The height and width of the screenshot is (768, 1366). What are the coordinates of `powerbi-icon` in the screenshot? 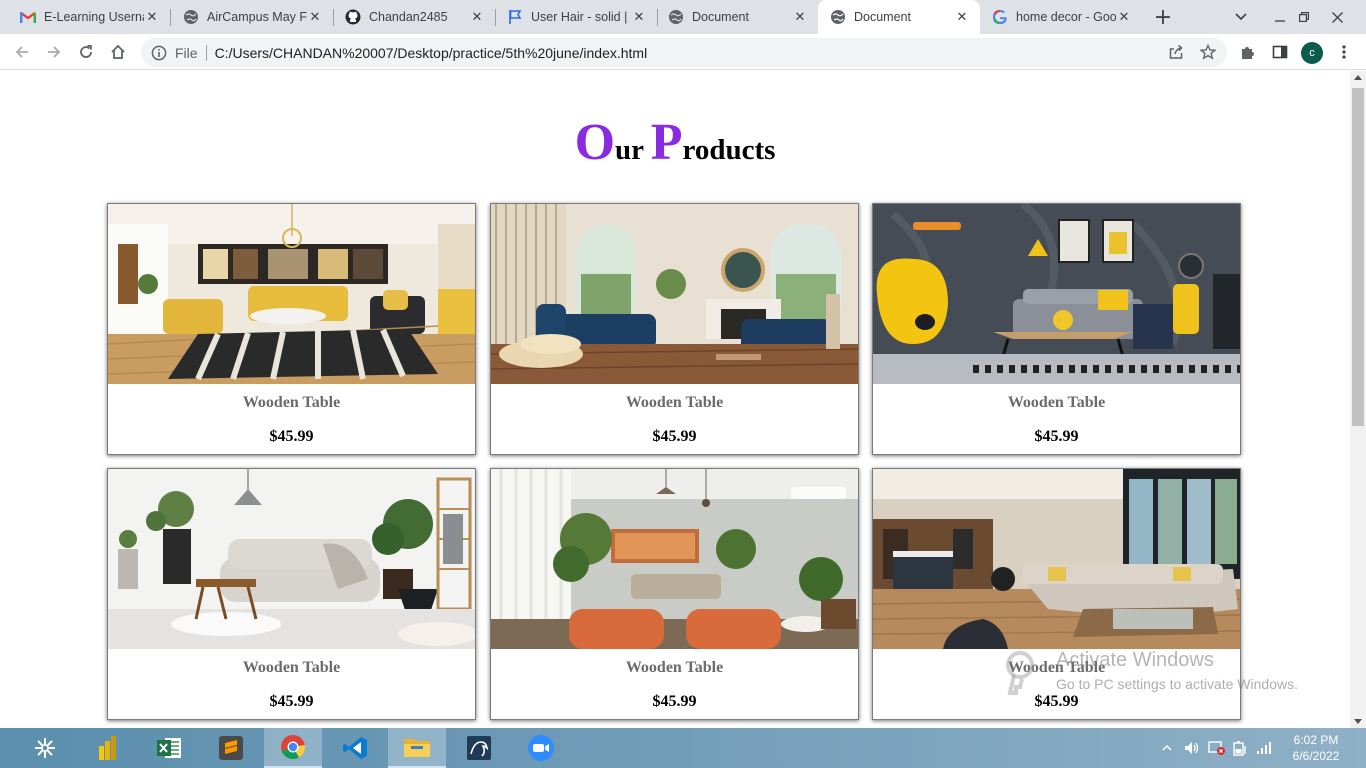 It's located at (107, 748).